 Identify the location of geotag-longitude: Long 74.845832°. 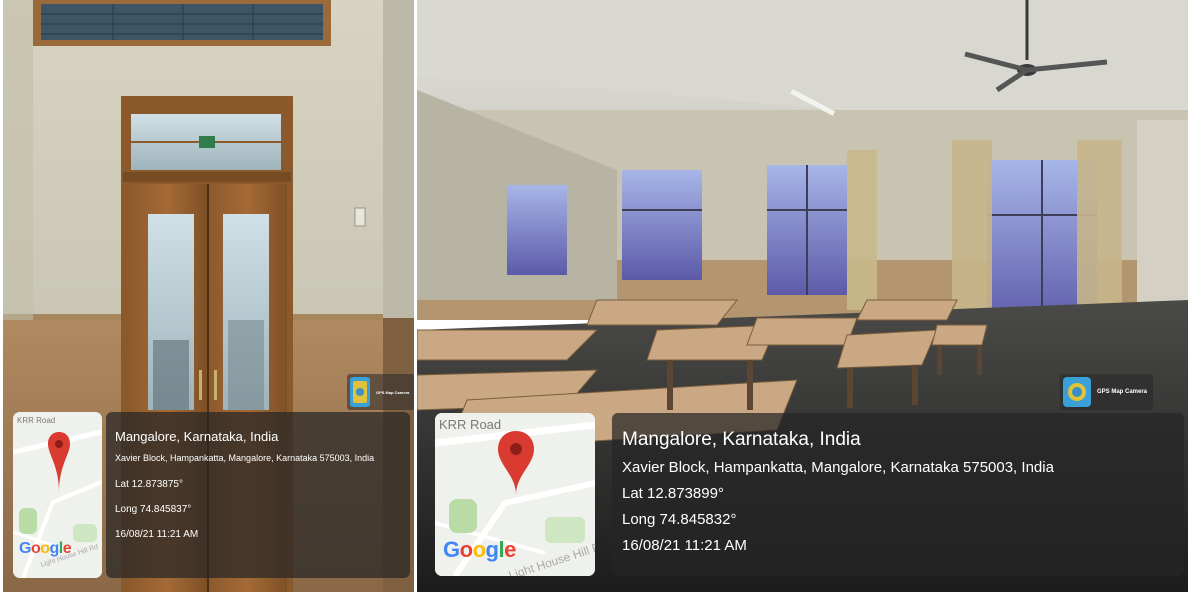
(679, 519).